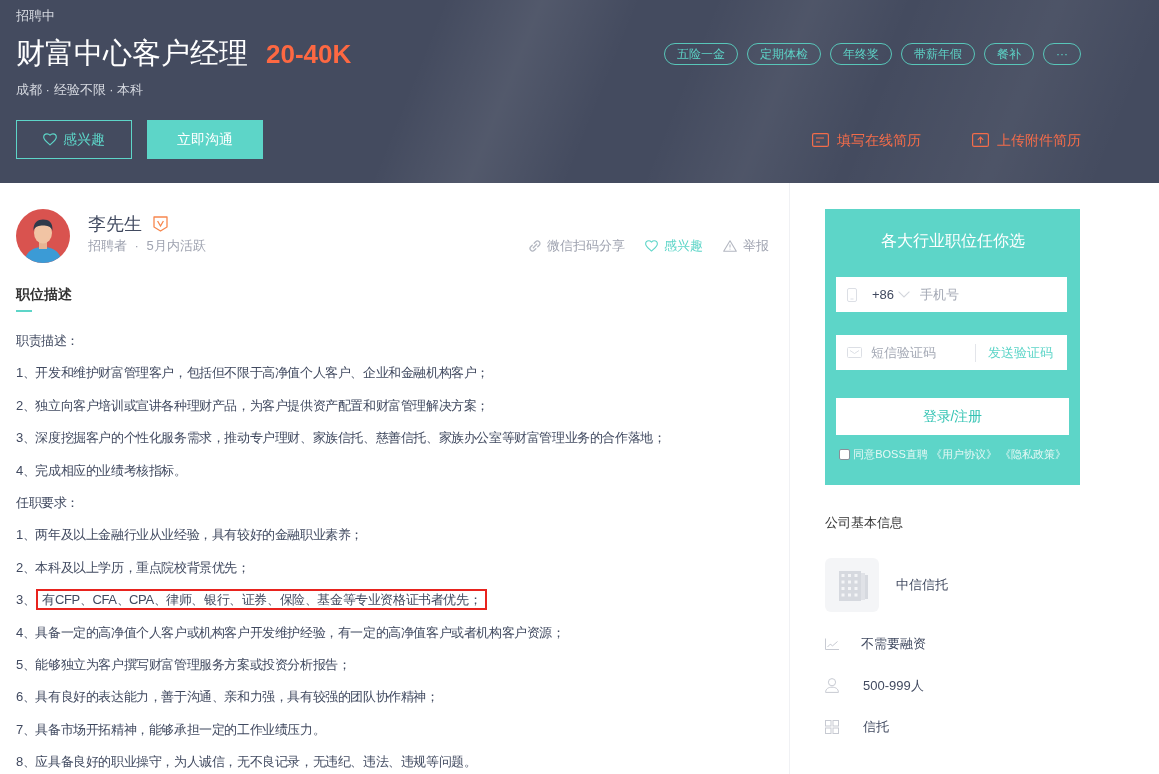  What do you see at coordinates (183, 664) in the screenshot?
I see `description-line: 5、能够独立为客户撰写财富管理服务方案或投资分析报告；` at bounding box center [183, 664].